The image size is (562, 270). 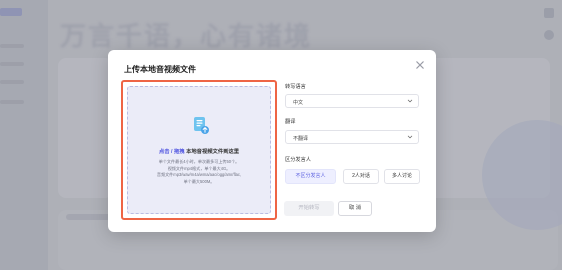 What do you see at coordinates (301, 139) in the screenshot?
I see `translate-value: 不翻译` at bounding box center [301, 139].